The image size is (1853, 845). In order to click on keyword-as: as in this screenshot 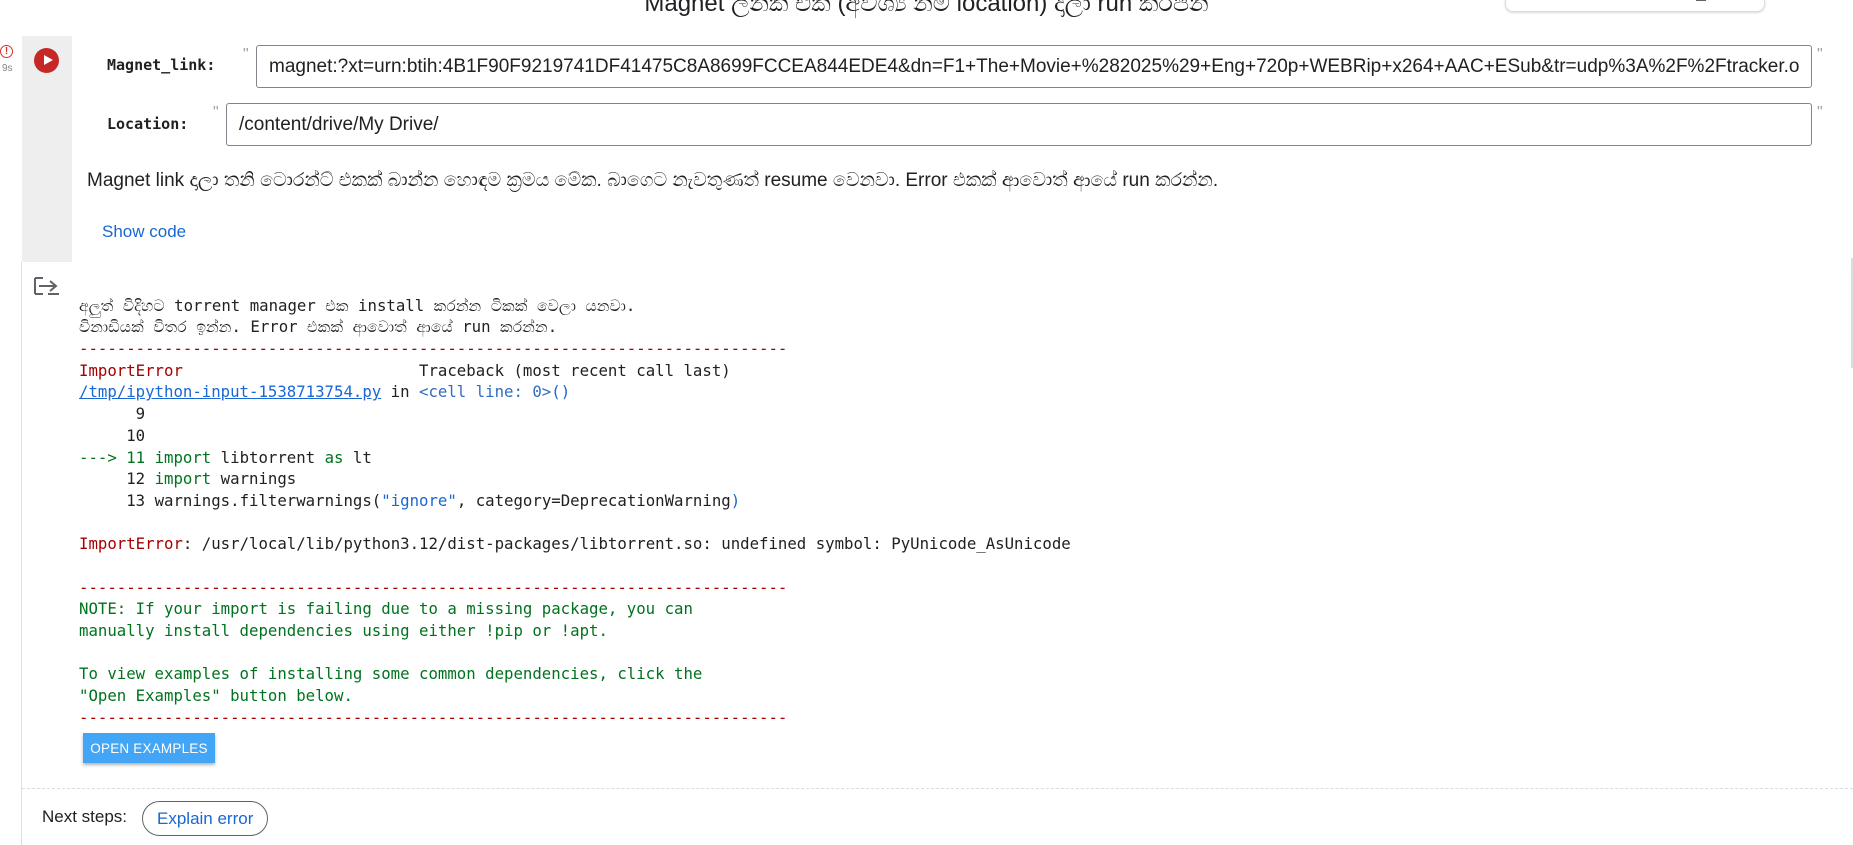, I will do `click(334, 457)`.